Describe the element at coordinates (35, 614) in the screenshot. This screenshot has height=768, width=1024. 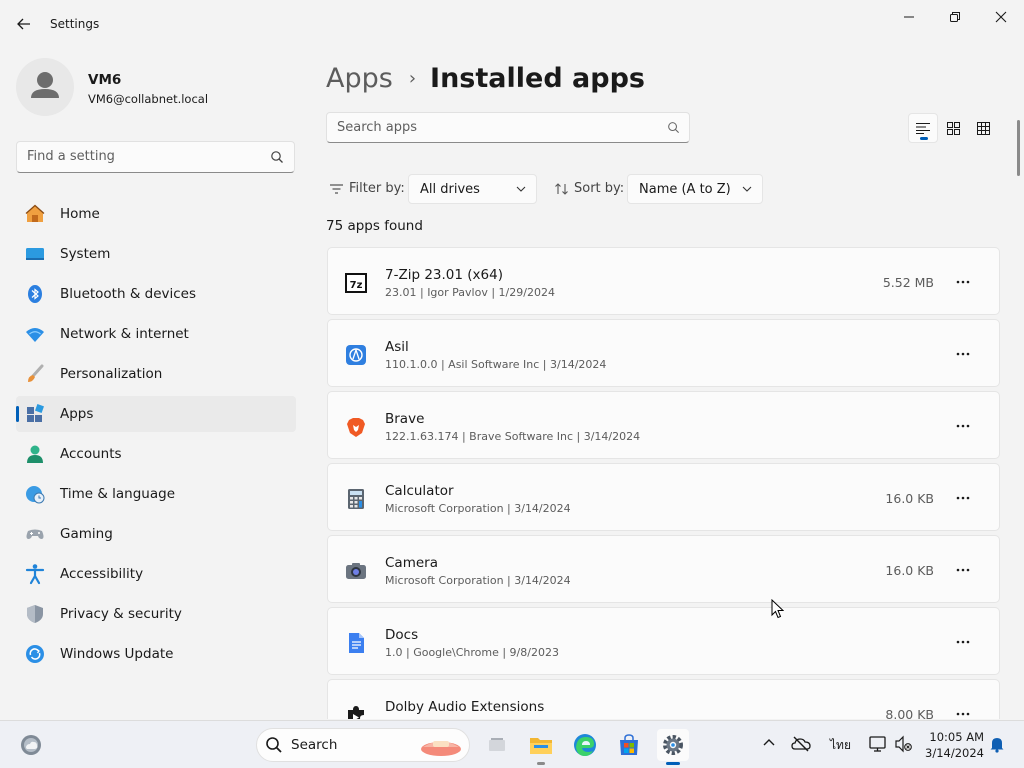
I see `shield-icon` at that location.